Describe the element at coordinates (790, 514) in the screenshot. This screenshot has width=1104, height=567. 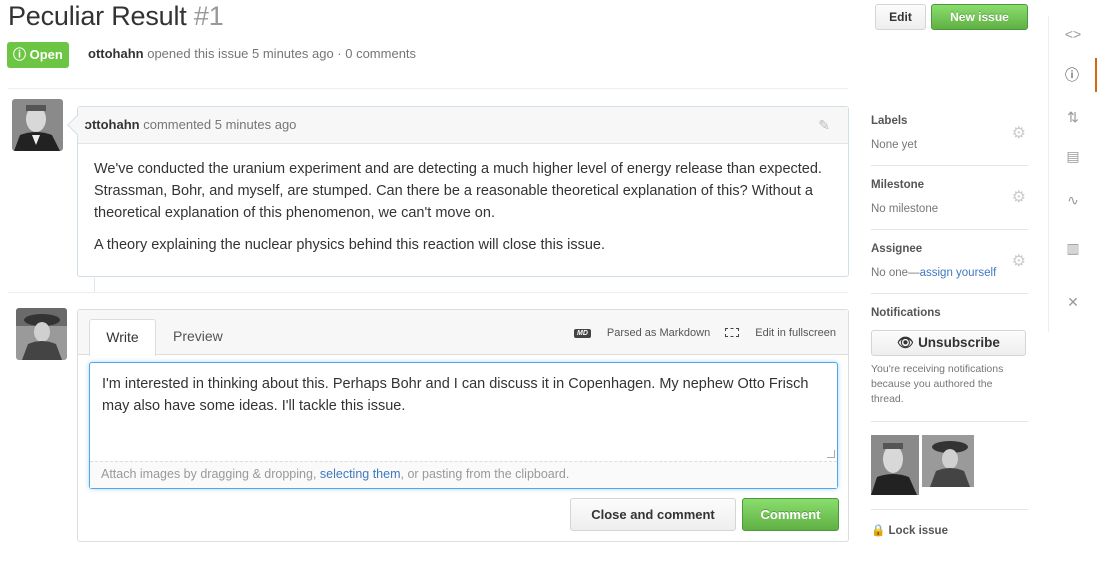
I see `comment-button: Comment` at that location.